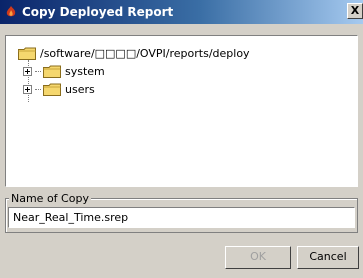 This screenshot has width=363, height=278. What do you see at coordinates (50, 198) in the screenshot?
I see `name-of-copy-label: Name of Copy` at bounding box center [50, 198].